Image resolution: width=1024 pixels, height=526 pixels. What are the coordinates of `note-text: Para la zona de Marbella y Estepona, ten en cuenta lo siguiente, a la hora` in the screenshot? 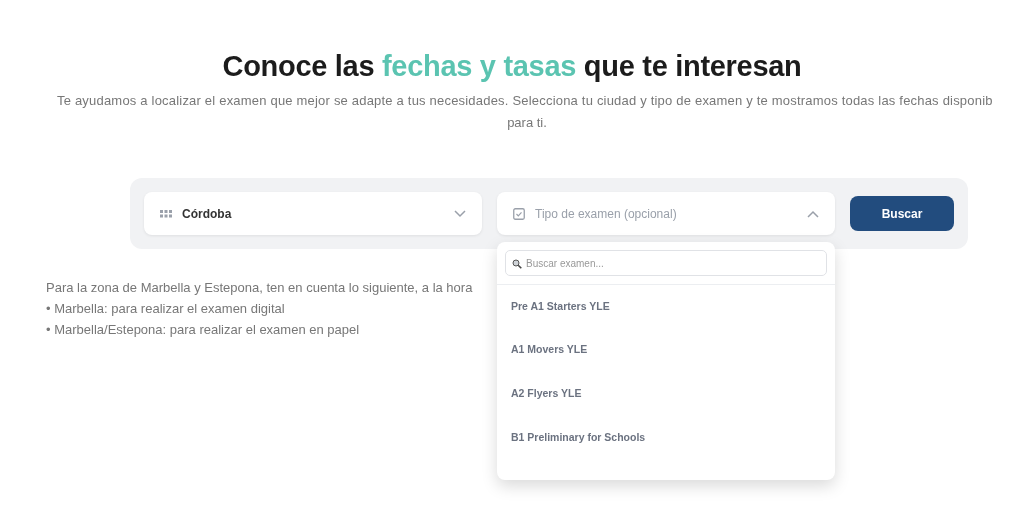 It's located at (259, 288).